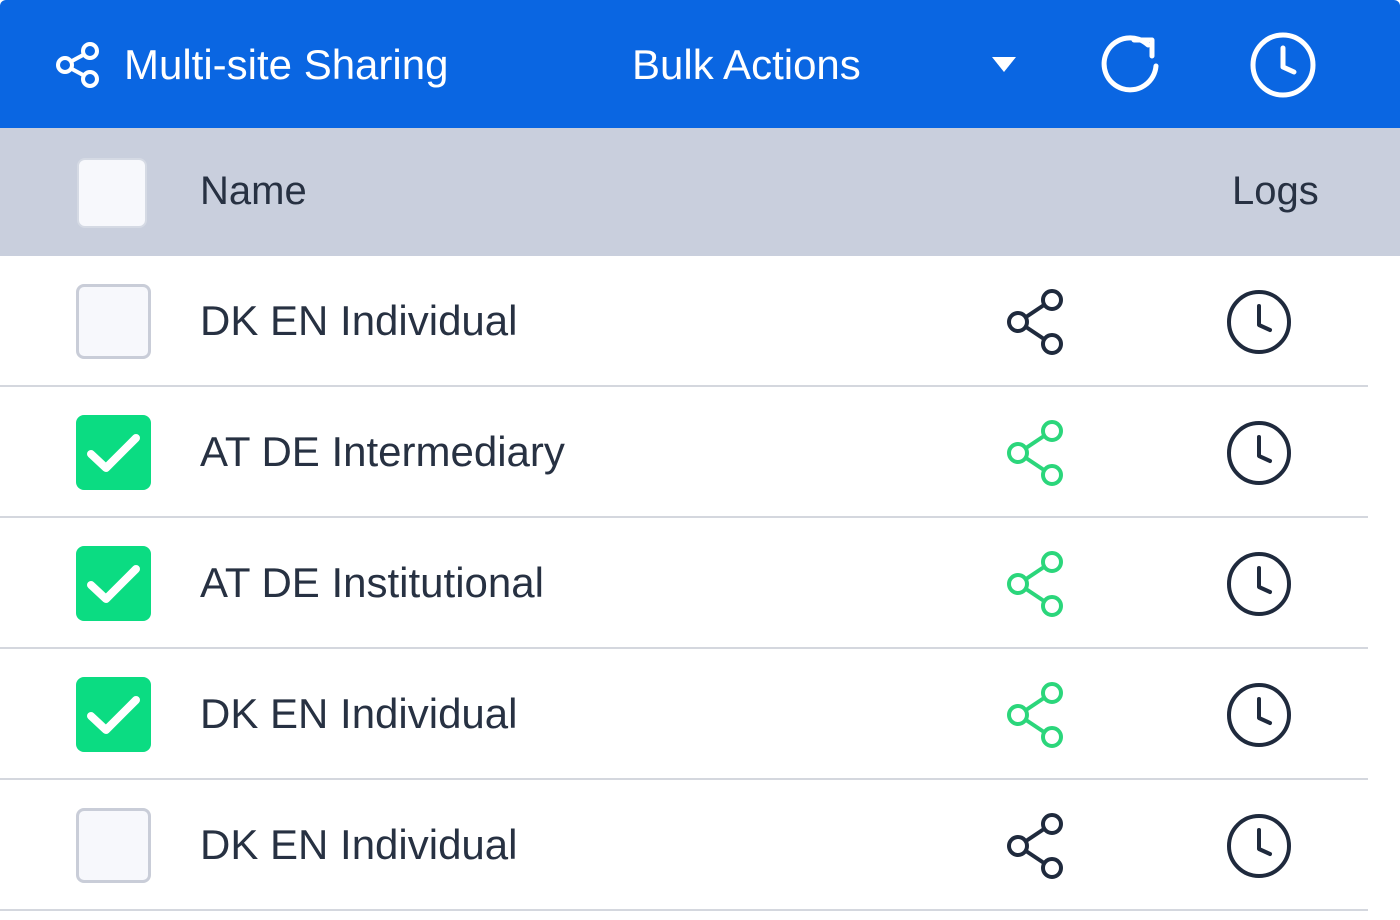 The image size is (1400, 920). Describe the element at coordinates (1275, 191) in the screenshot. I see `column-header-logs: Logs` at that location.